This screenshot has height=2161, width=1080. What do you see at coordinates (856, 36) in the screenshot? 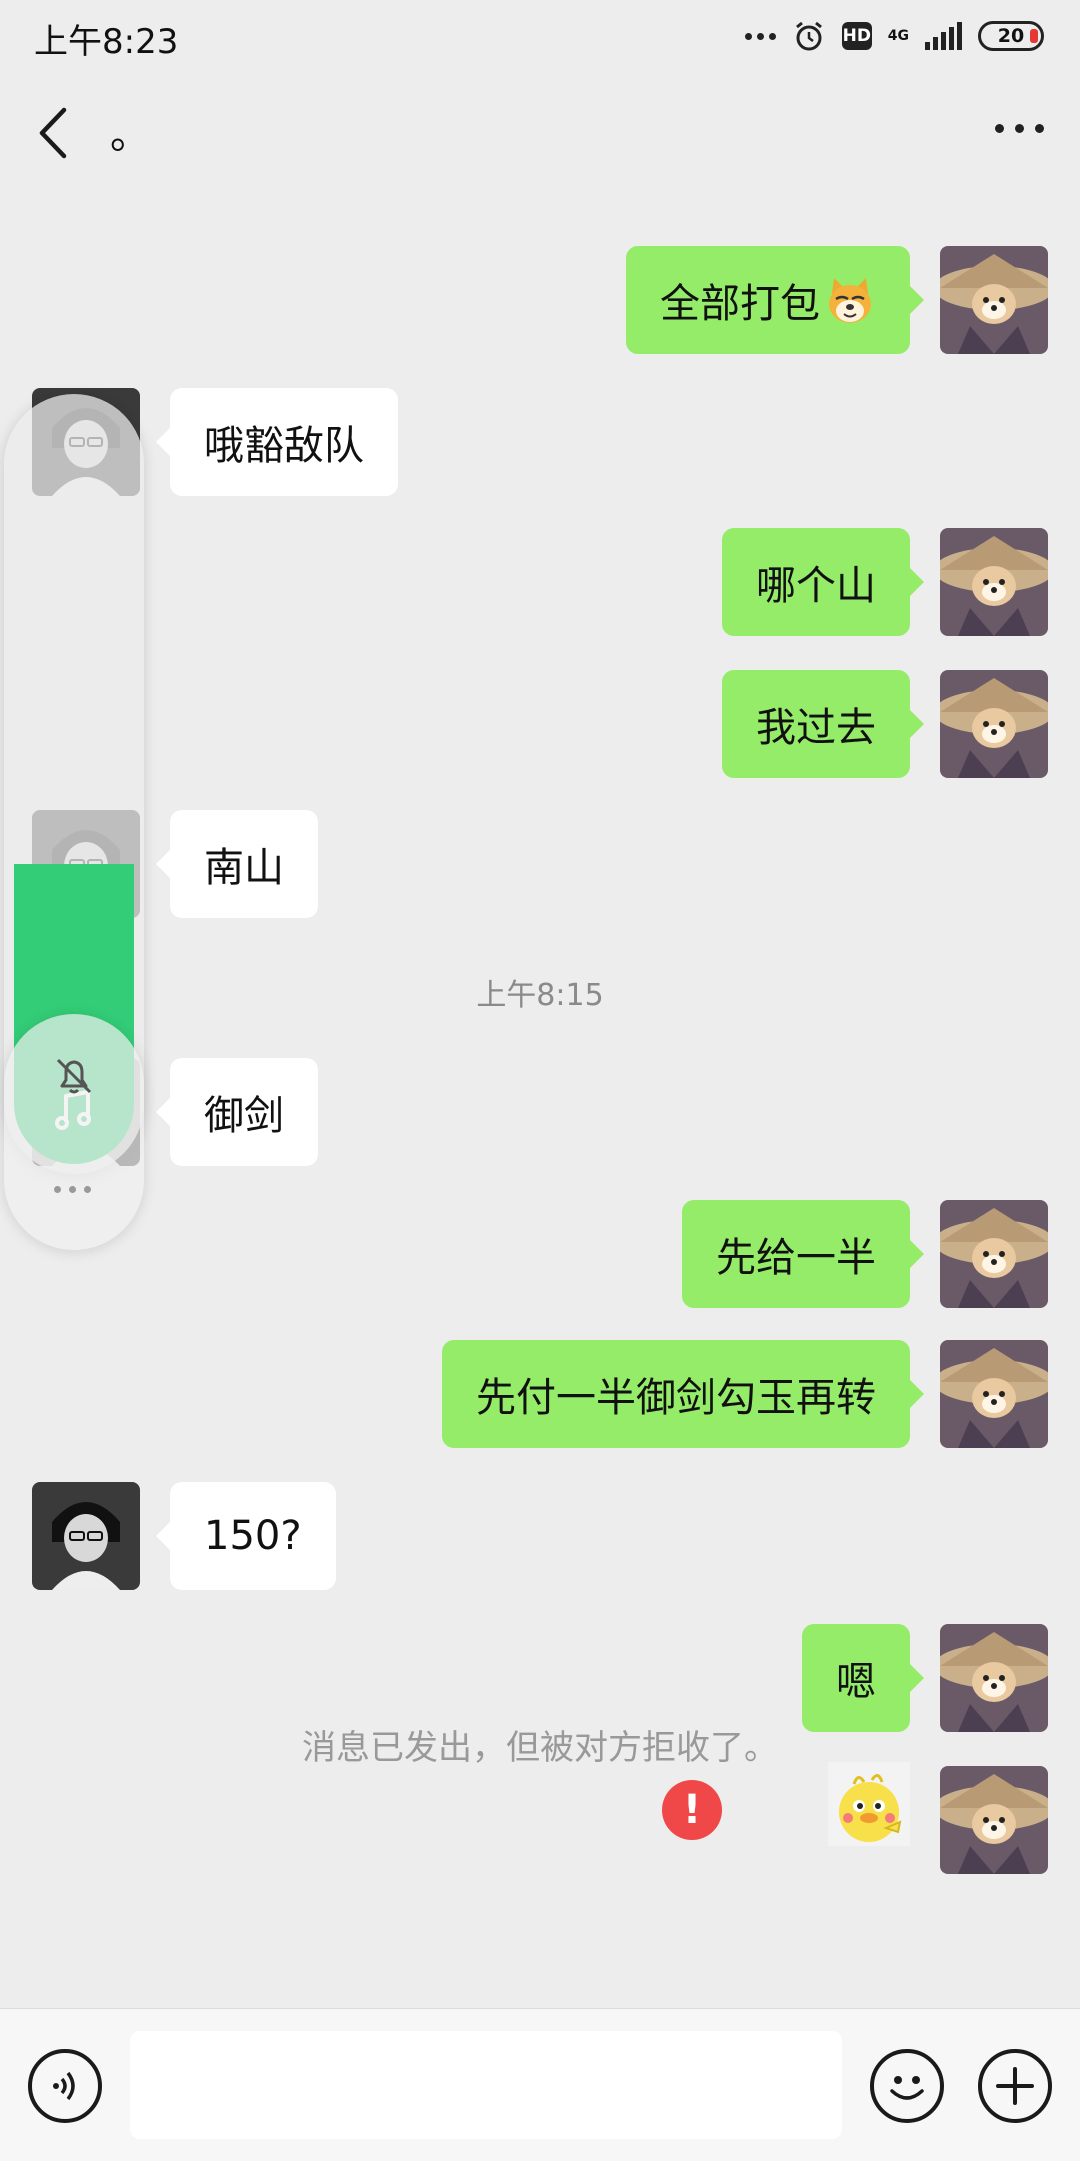
I see `hd-icon: HD` at bounding box center [856, 36].